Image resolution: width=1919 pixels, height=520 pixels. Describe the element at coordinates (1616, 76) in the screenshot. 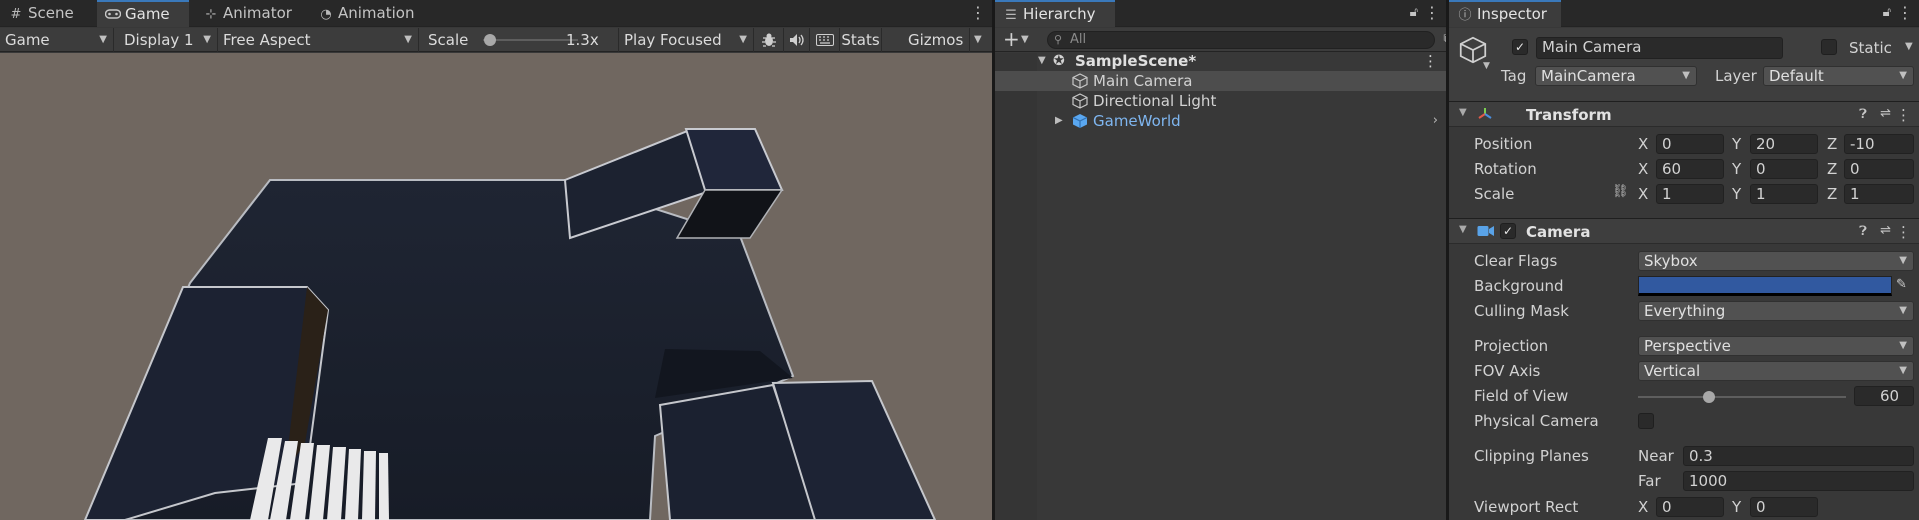

I see `tag-dropdown: MainCamera ▼` at that location.